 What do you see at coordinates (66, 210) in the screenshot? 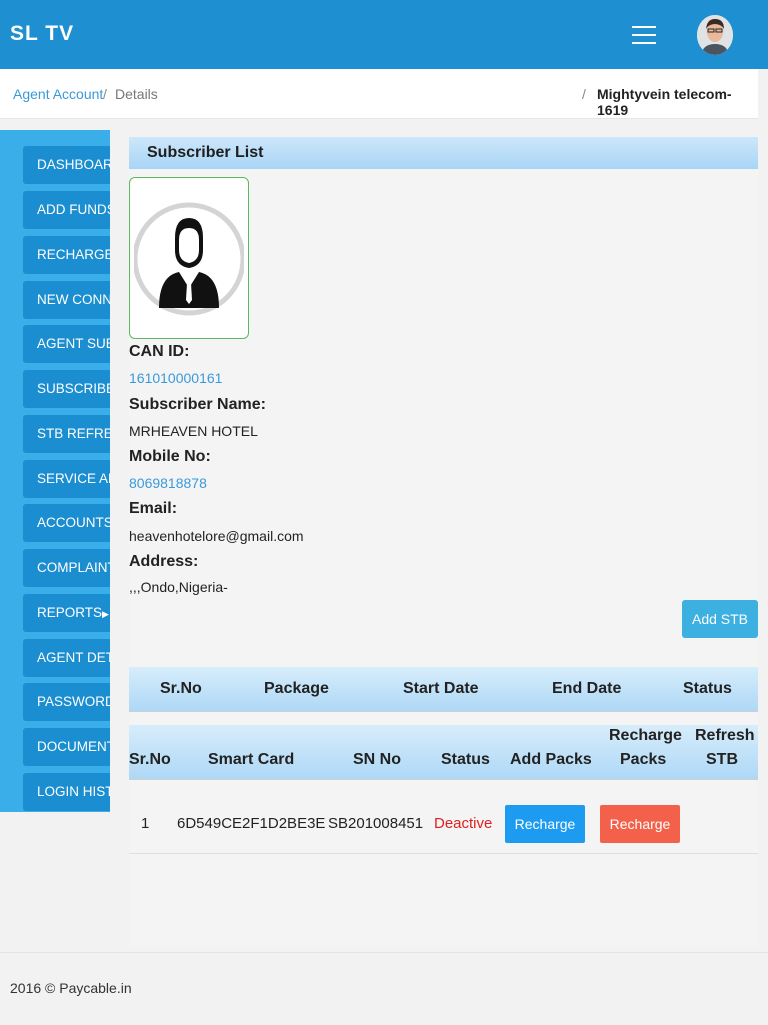
I see `sidebar-item-add-funds: ADD FUNDS` at bounding box center [66, 210].